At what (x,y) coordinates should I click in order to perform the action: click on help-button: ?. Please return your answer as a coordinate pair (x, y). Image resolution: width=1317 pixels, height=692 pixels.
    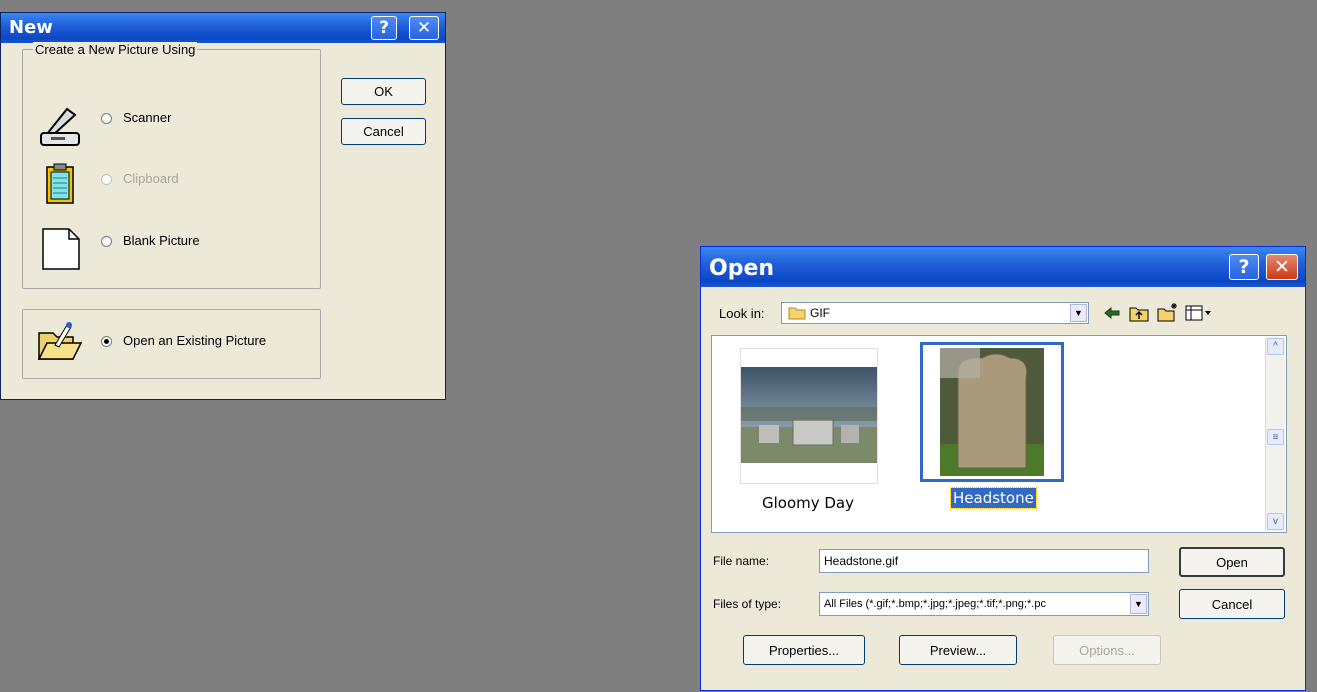
    Looking at the image, I should click on (384, 28).